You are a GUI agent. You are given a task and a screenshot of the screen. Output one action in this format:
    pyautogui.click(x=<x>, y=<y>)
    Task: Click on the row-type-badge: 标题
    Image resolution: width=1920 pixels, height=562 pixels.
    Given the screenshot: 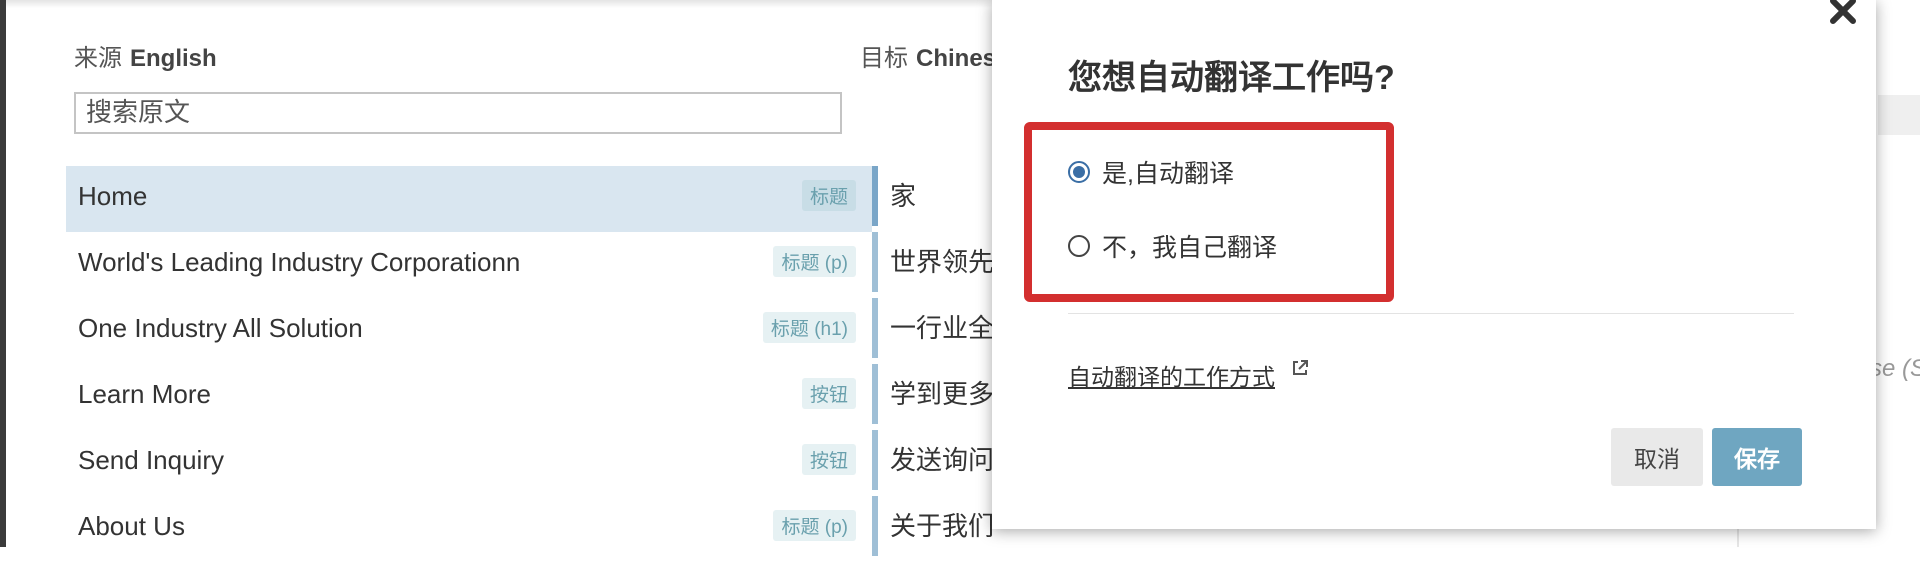 What is the action you would take?
    pyautogui.click(x=828, y=195)
    